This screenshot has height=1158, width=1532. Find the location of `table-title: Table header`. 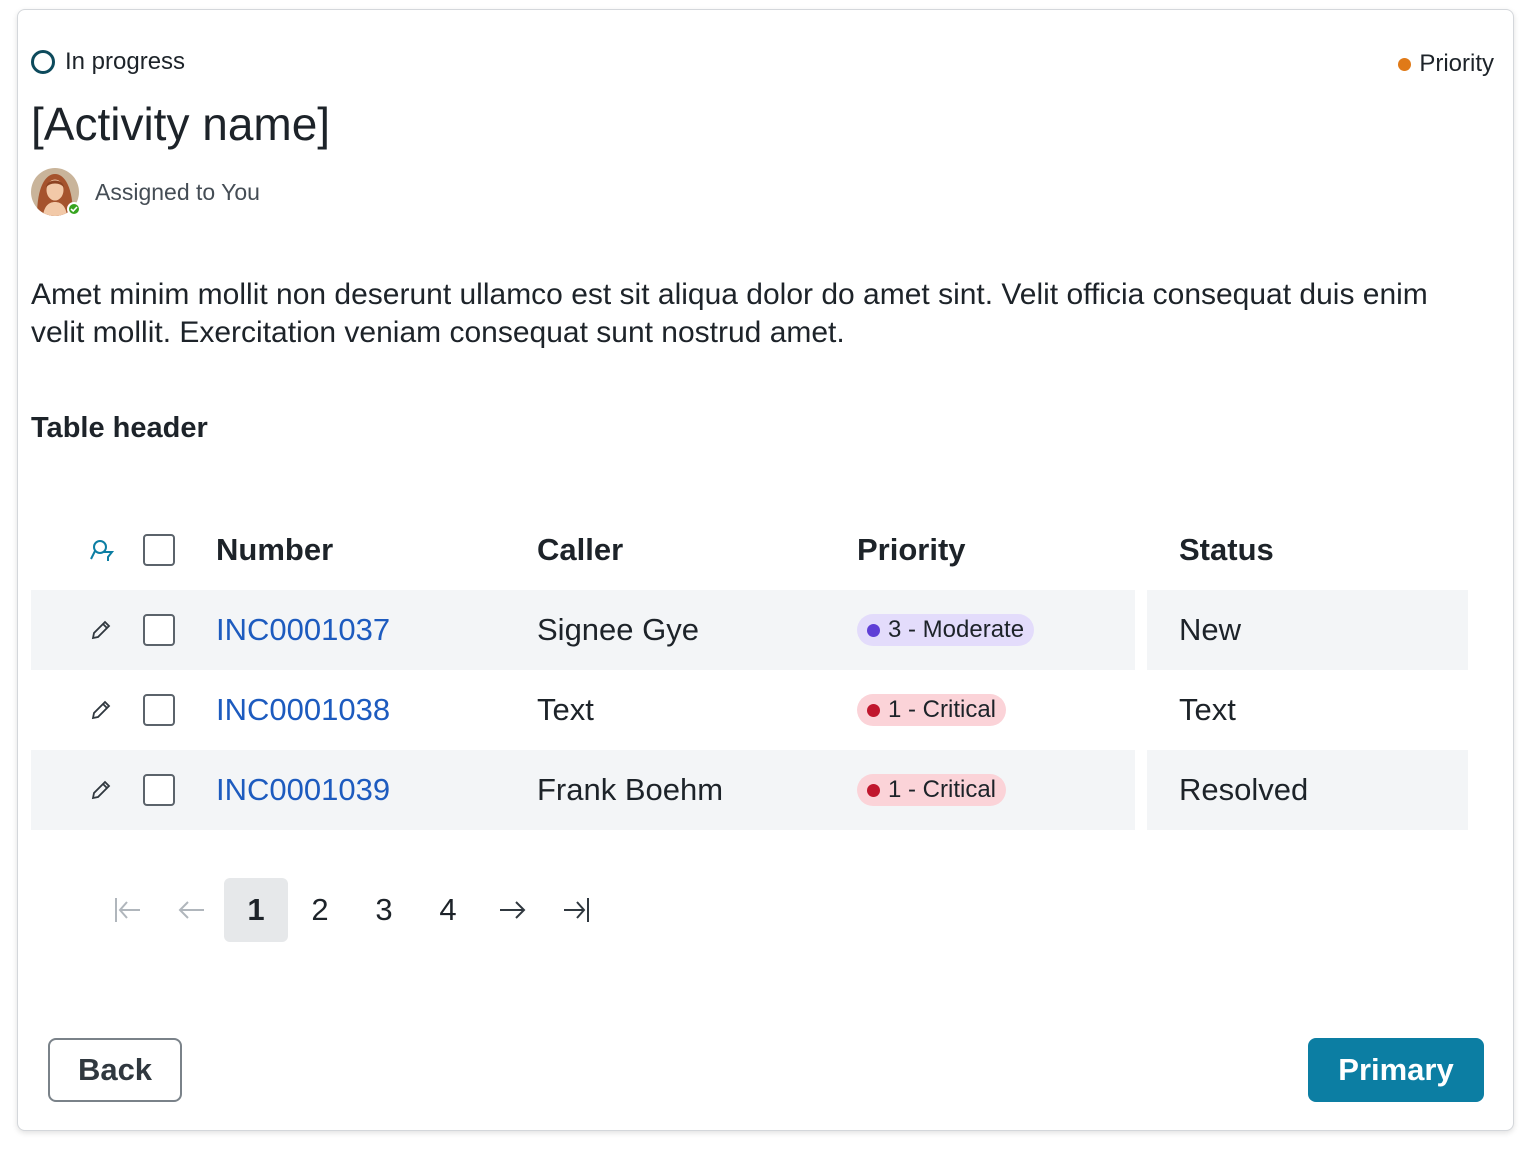

table-title: Table header is located at coordinates (119, 428).